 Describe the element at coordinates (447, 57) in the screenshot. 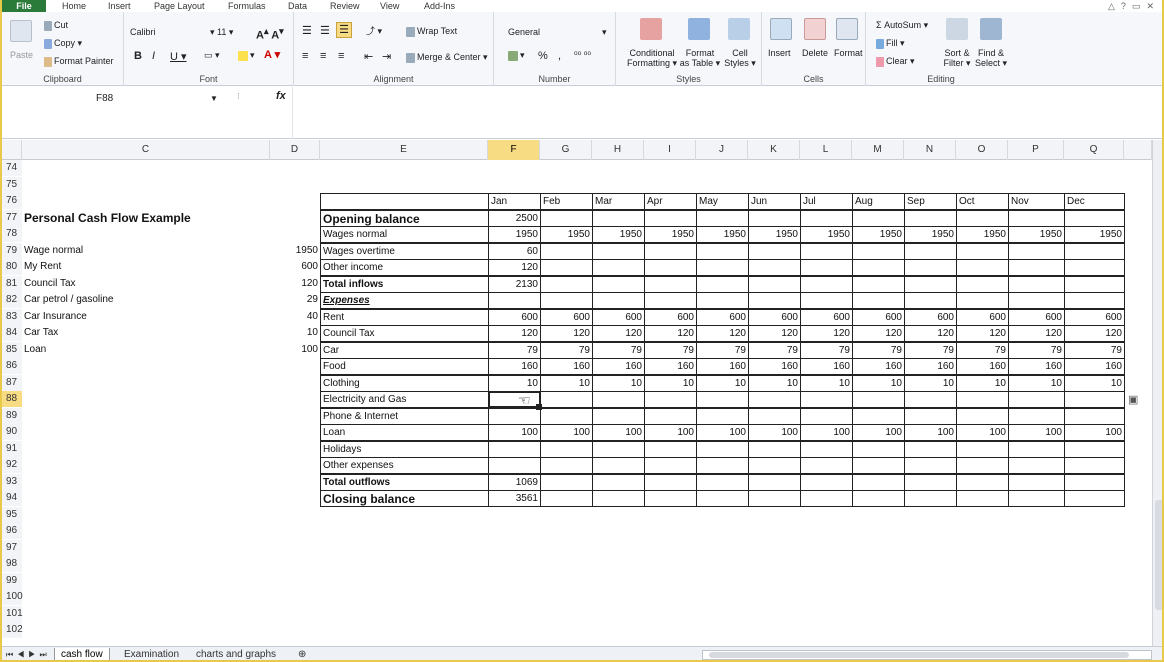

I see `merge-center-button: Merge & Center ▾` at that location.